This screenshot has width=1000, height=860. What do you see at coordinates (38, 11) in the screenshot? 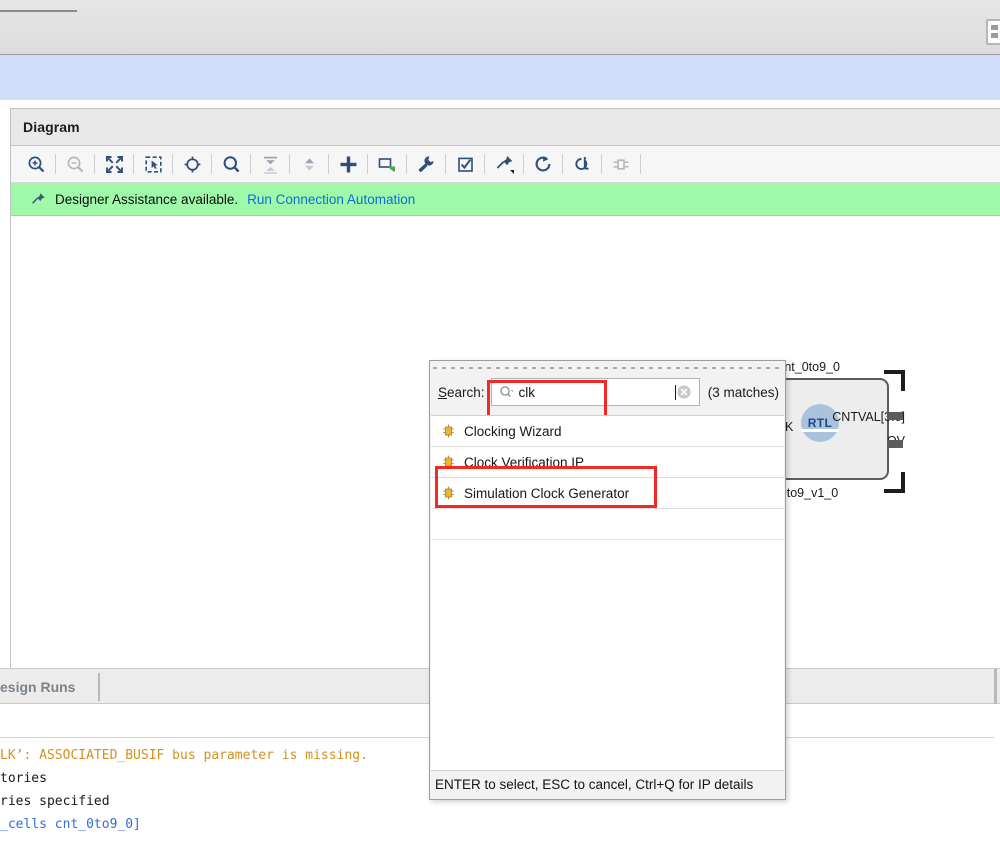
I see `tab-underline-remnant` at bounding box center [38, 11].